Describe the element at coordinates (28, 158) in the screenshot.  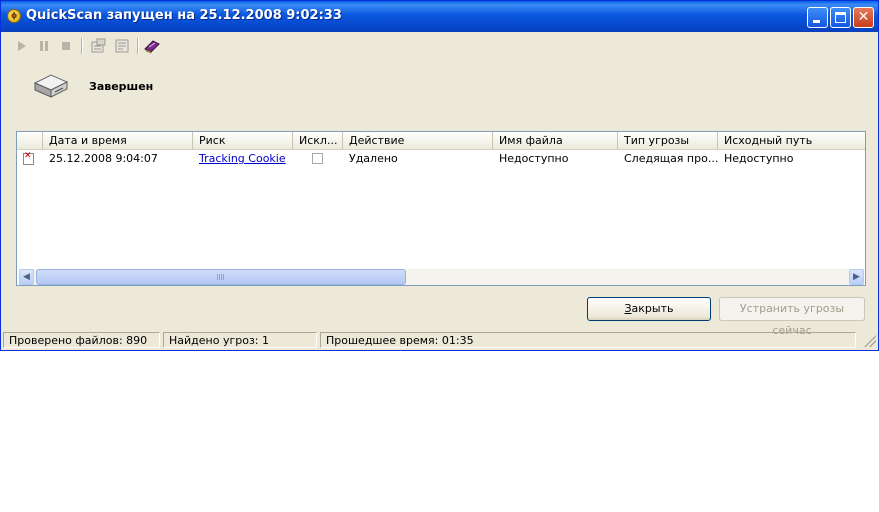
I see `threat-icon` at that location.